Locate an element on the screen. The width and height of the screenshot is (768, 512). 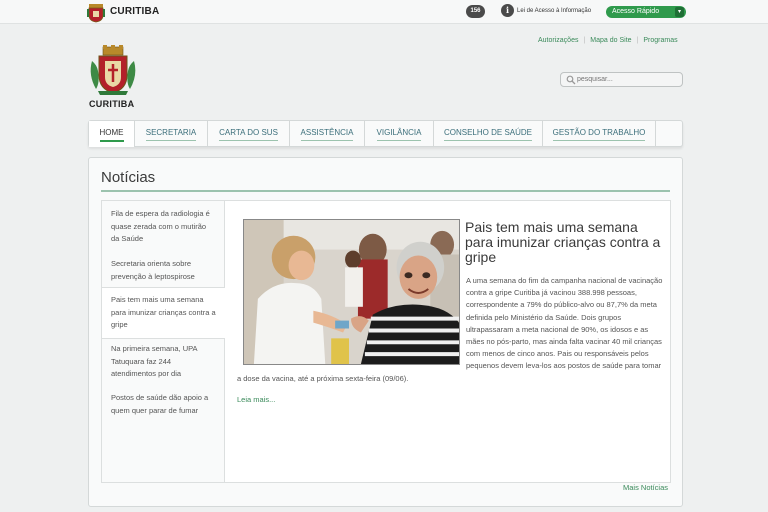
nav-item-carta-do-sus: CARTA DO SUS is located at coordinates (249, 134).